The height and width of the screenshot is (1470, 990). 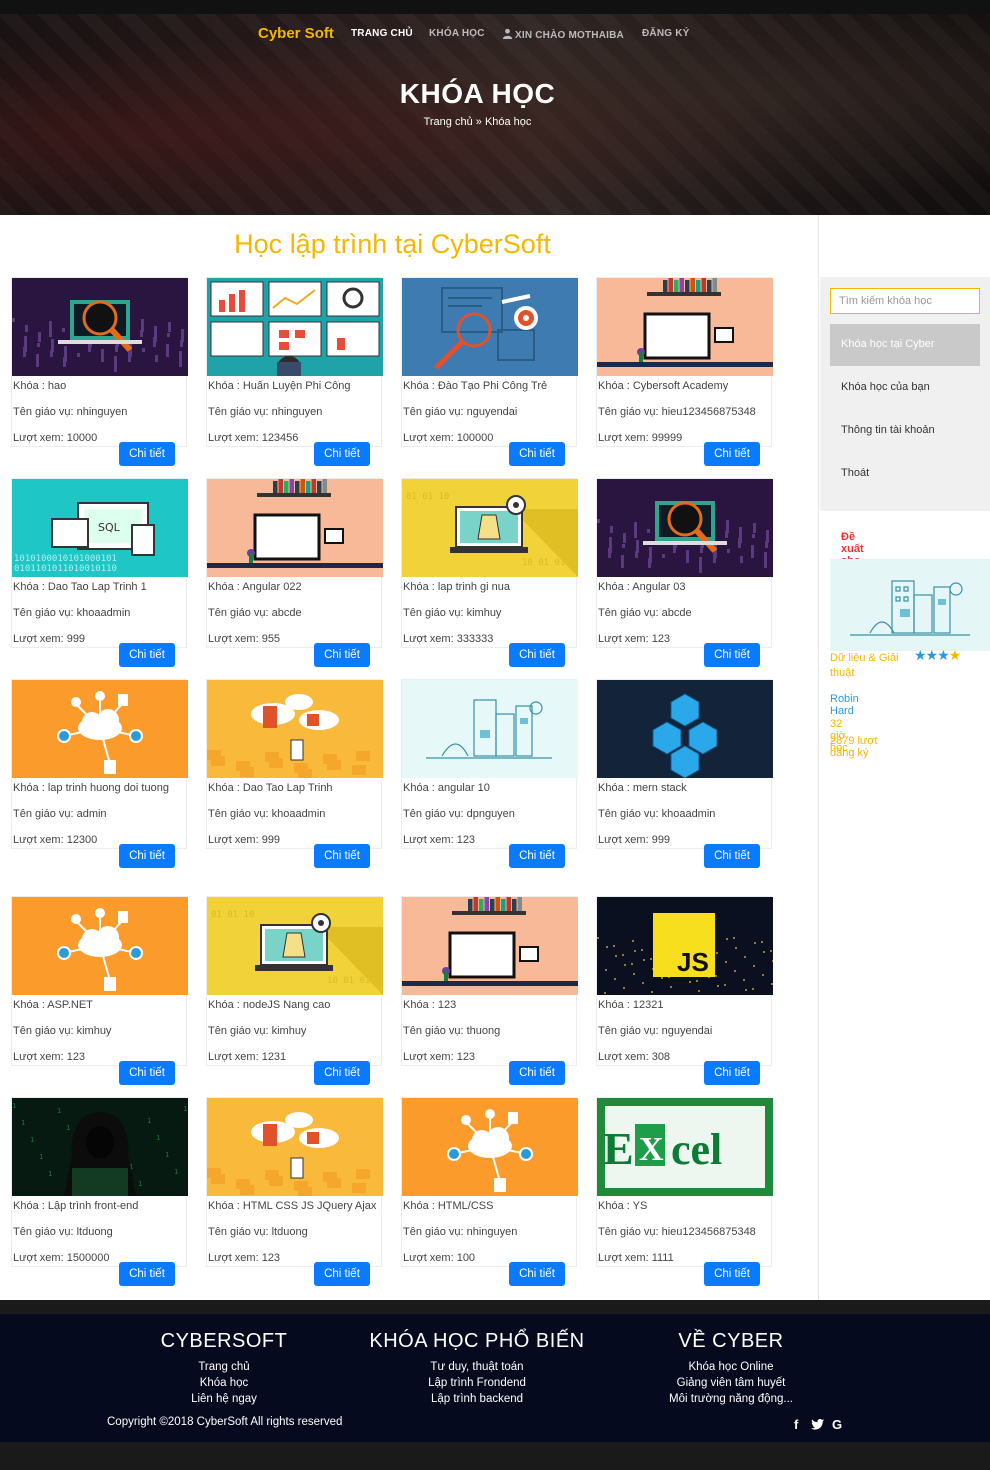 I want to click on footer-link: Tư duy, thuật toán, so click(x=477, y=1367).